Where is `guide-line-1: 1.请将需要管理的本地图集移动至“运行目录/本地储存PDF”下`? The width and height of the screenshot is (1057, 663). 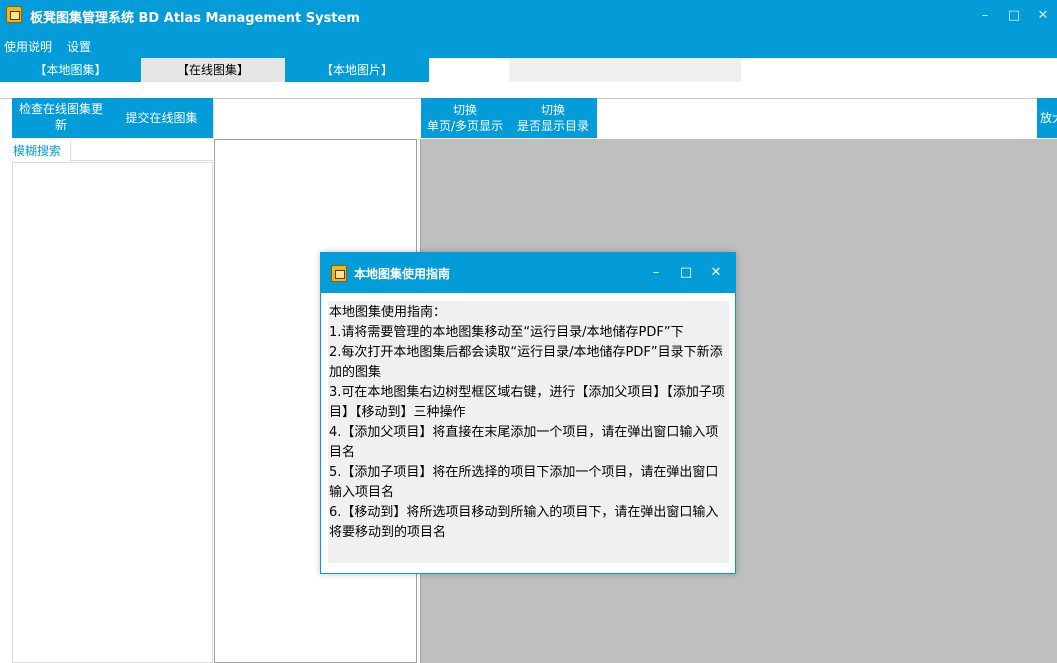 guide-line-1: 1.请将需要管理的本地图集移动至“运行目录/本地储存PDF”下 is located at coordinates (506, 332).